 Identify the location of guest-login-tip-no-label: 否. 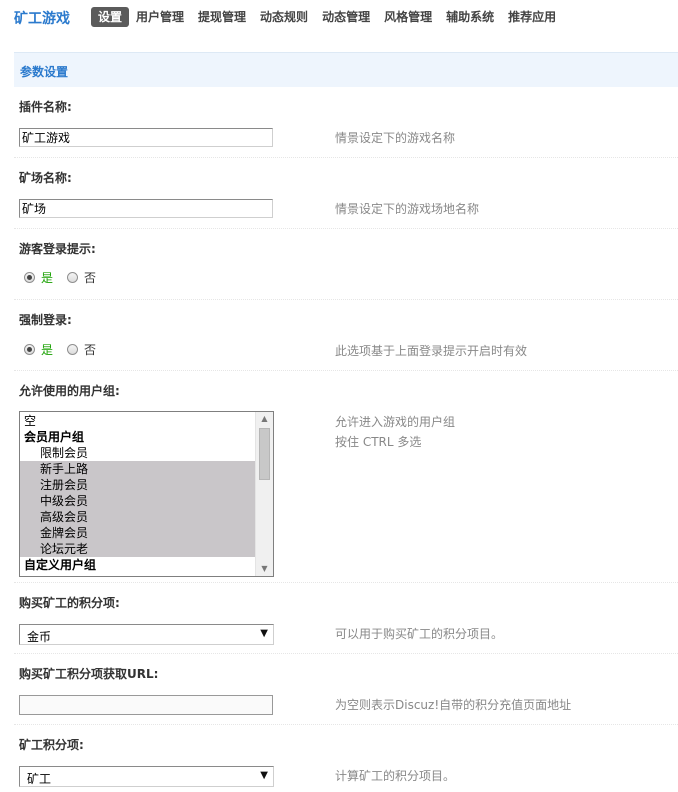
(90, 277).